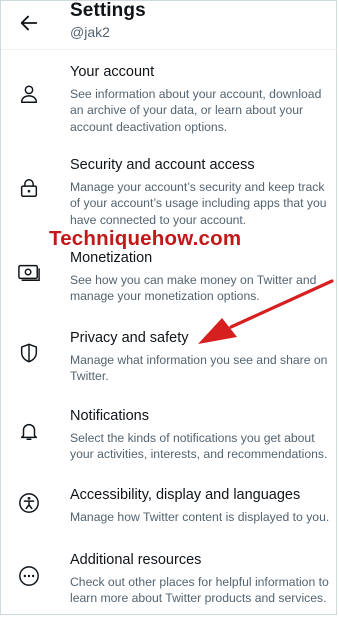  What do you see at coordinates (169, 25) in the screenshot?
I see `header: Settings @jak2` at bounding box center [169, 25].